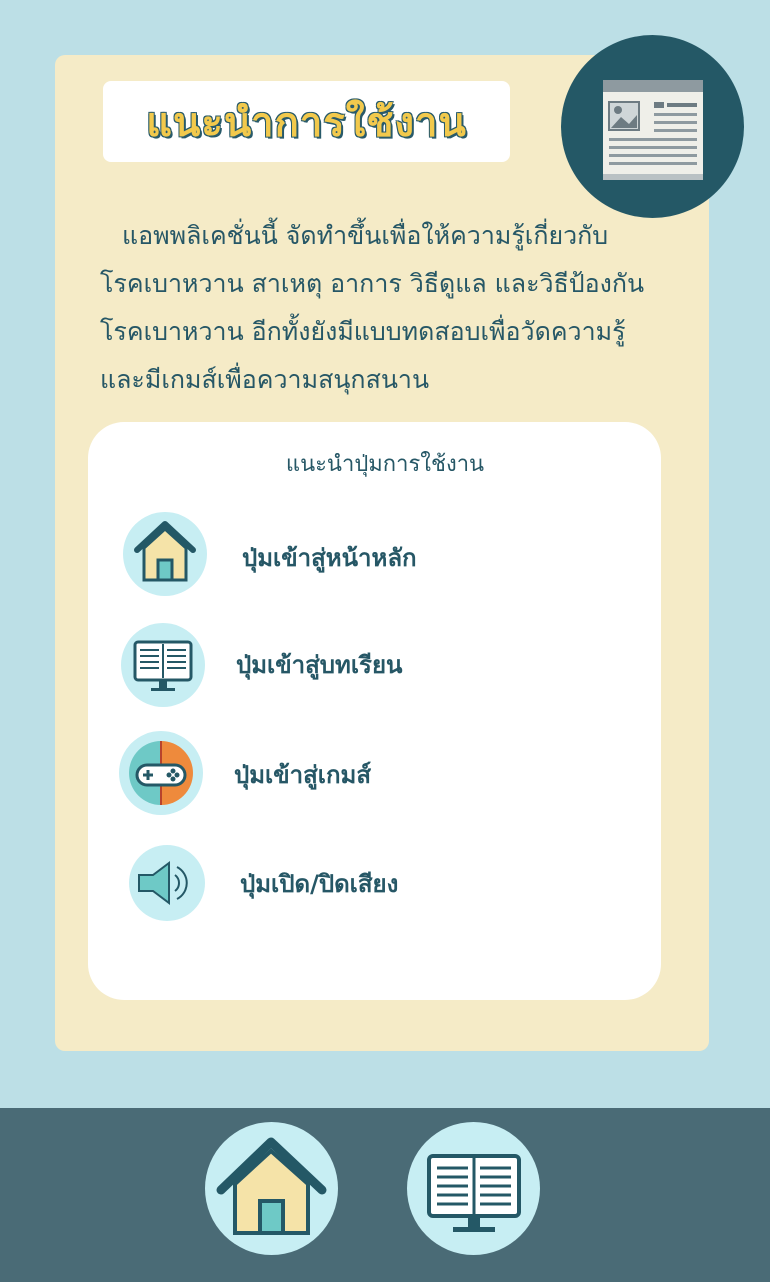 This screenshot has width=770, height=1282. I want to click on title-banner: แนะนำการใช้งาน, so click(306, 121).